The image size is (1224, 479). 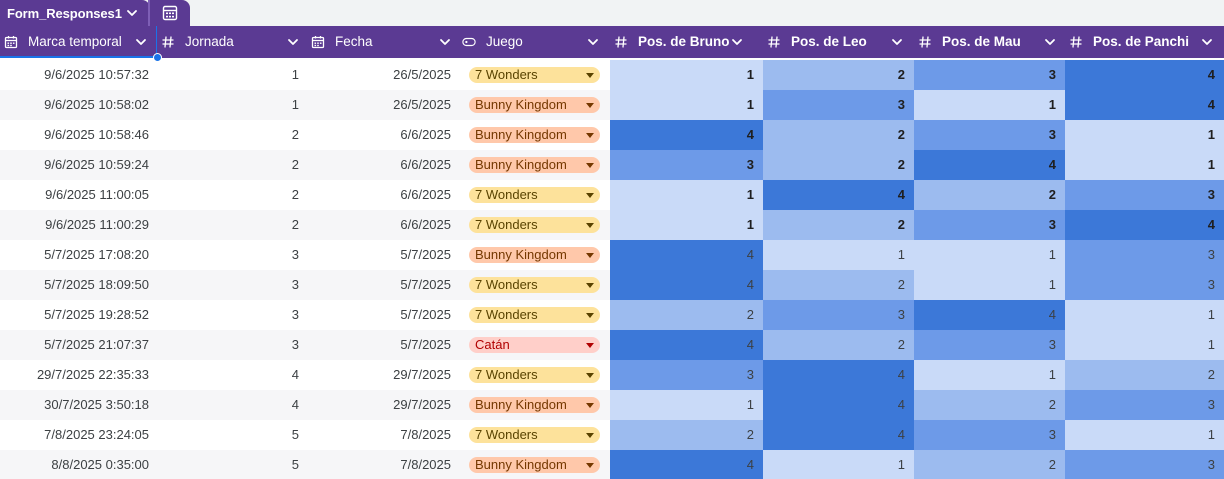 I want to click on cell-fecha: 26/5/2025, so click(x=382, y=75).